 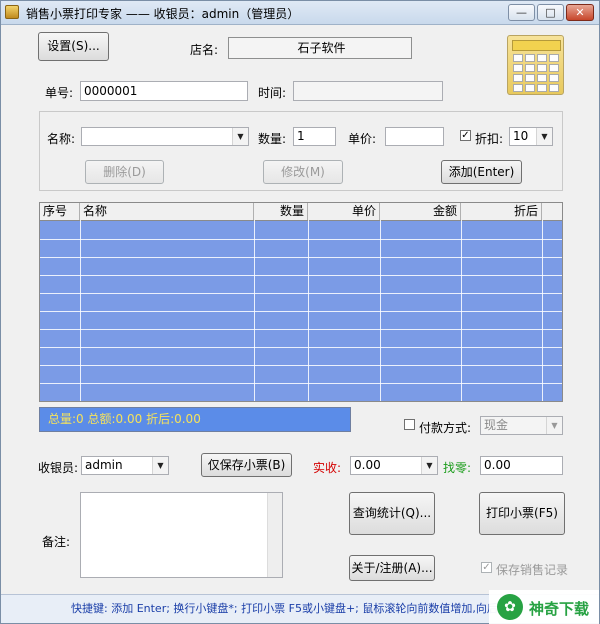 What do you see at coordinates (486, 567) in the screenshot?
I see `save-record-checkbox: ✓` at bounding box center [486, 567].